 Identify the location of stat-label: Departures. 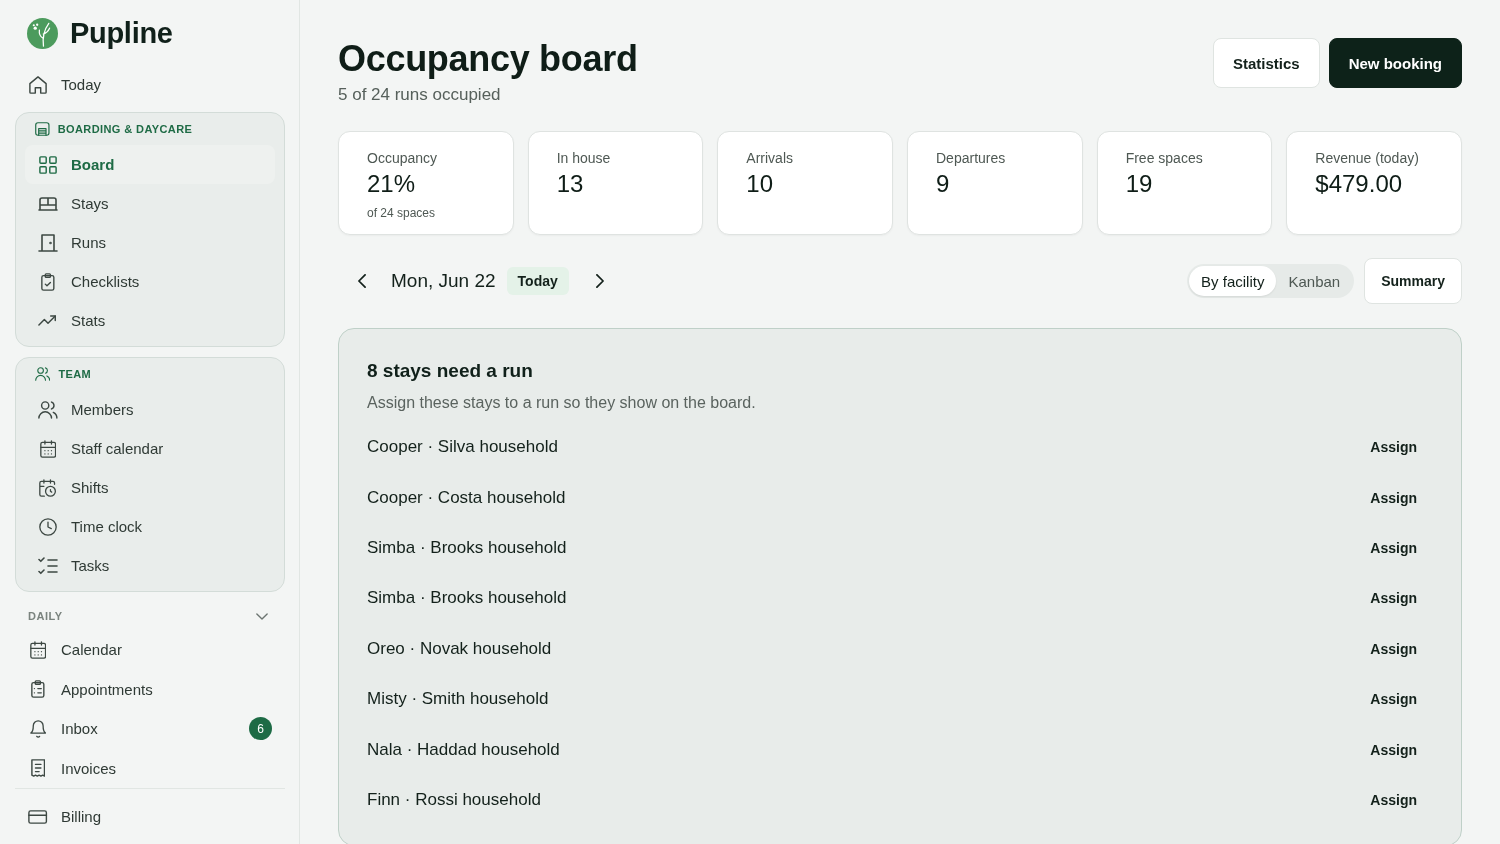
(971, 158).